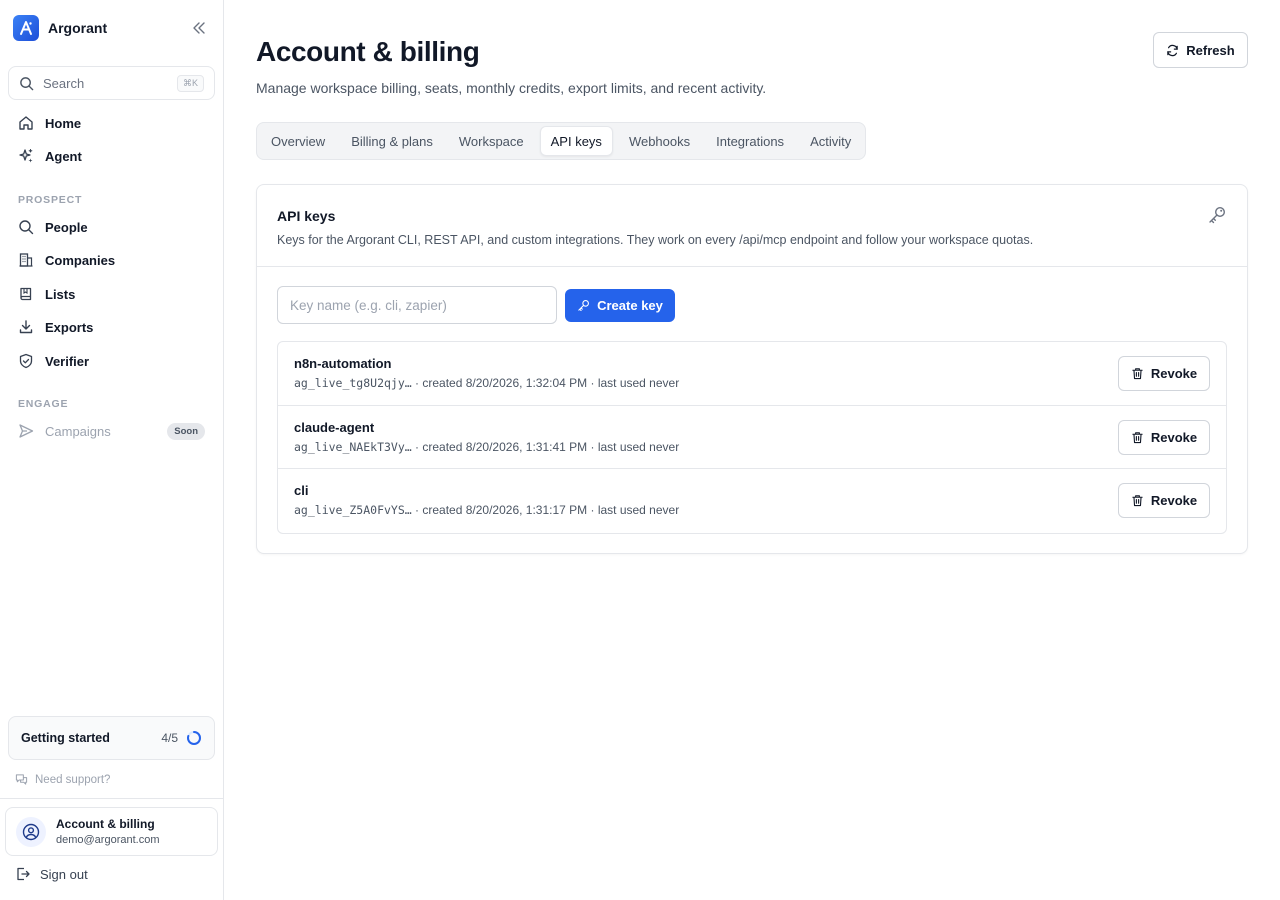 The height and width of the screenshot is (900, 1280). What do you see at coordinates (108, 840) in the screenshot?
I see `account-email: demo@argorant.com` at bounding box center [108, 840].